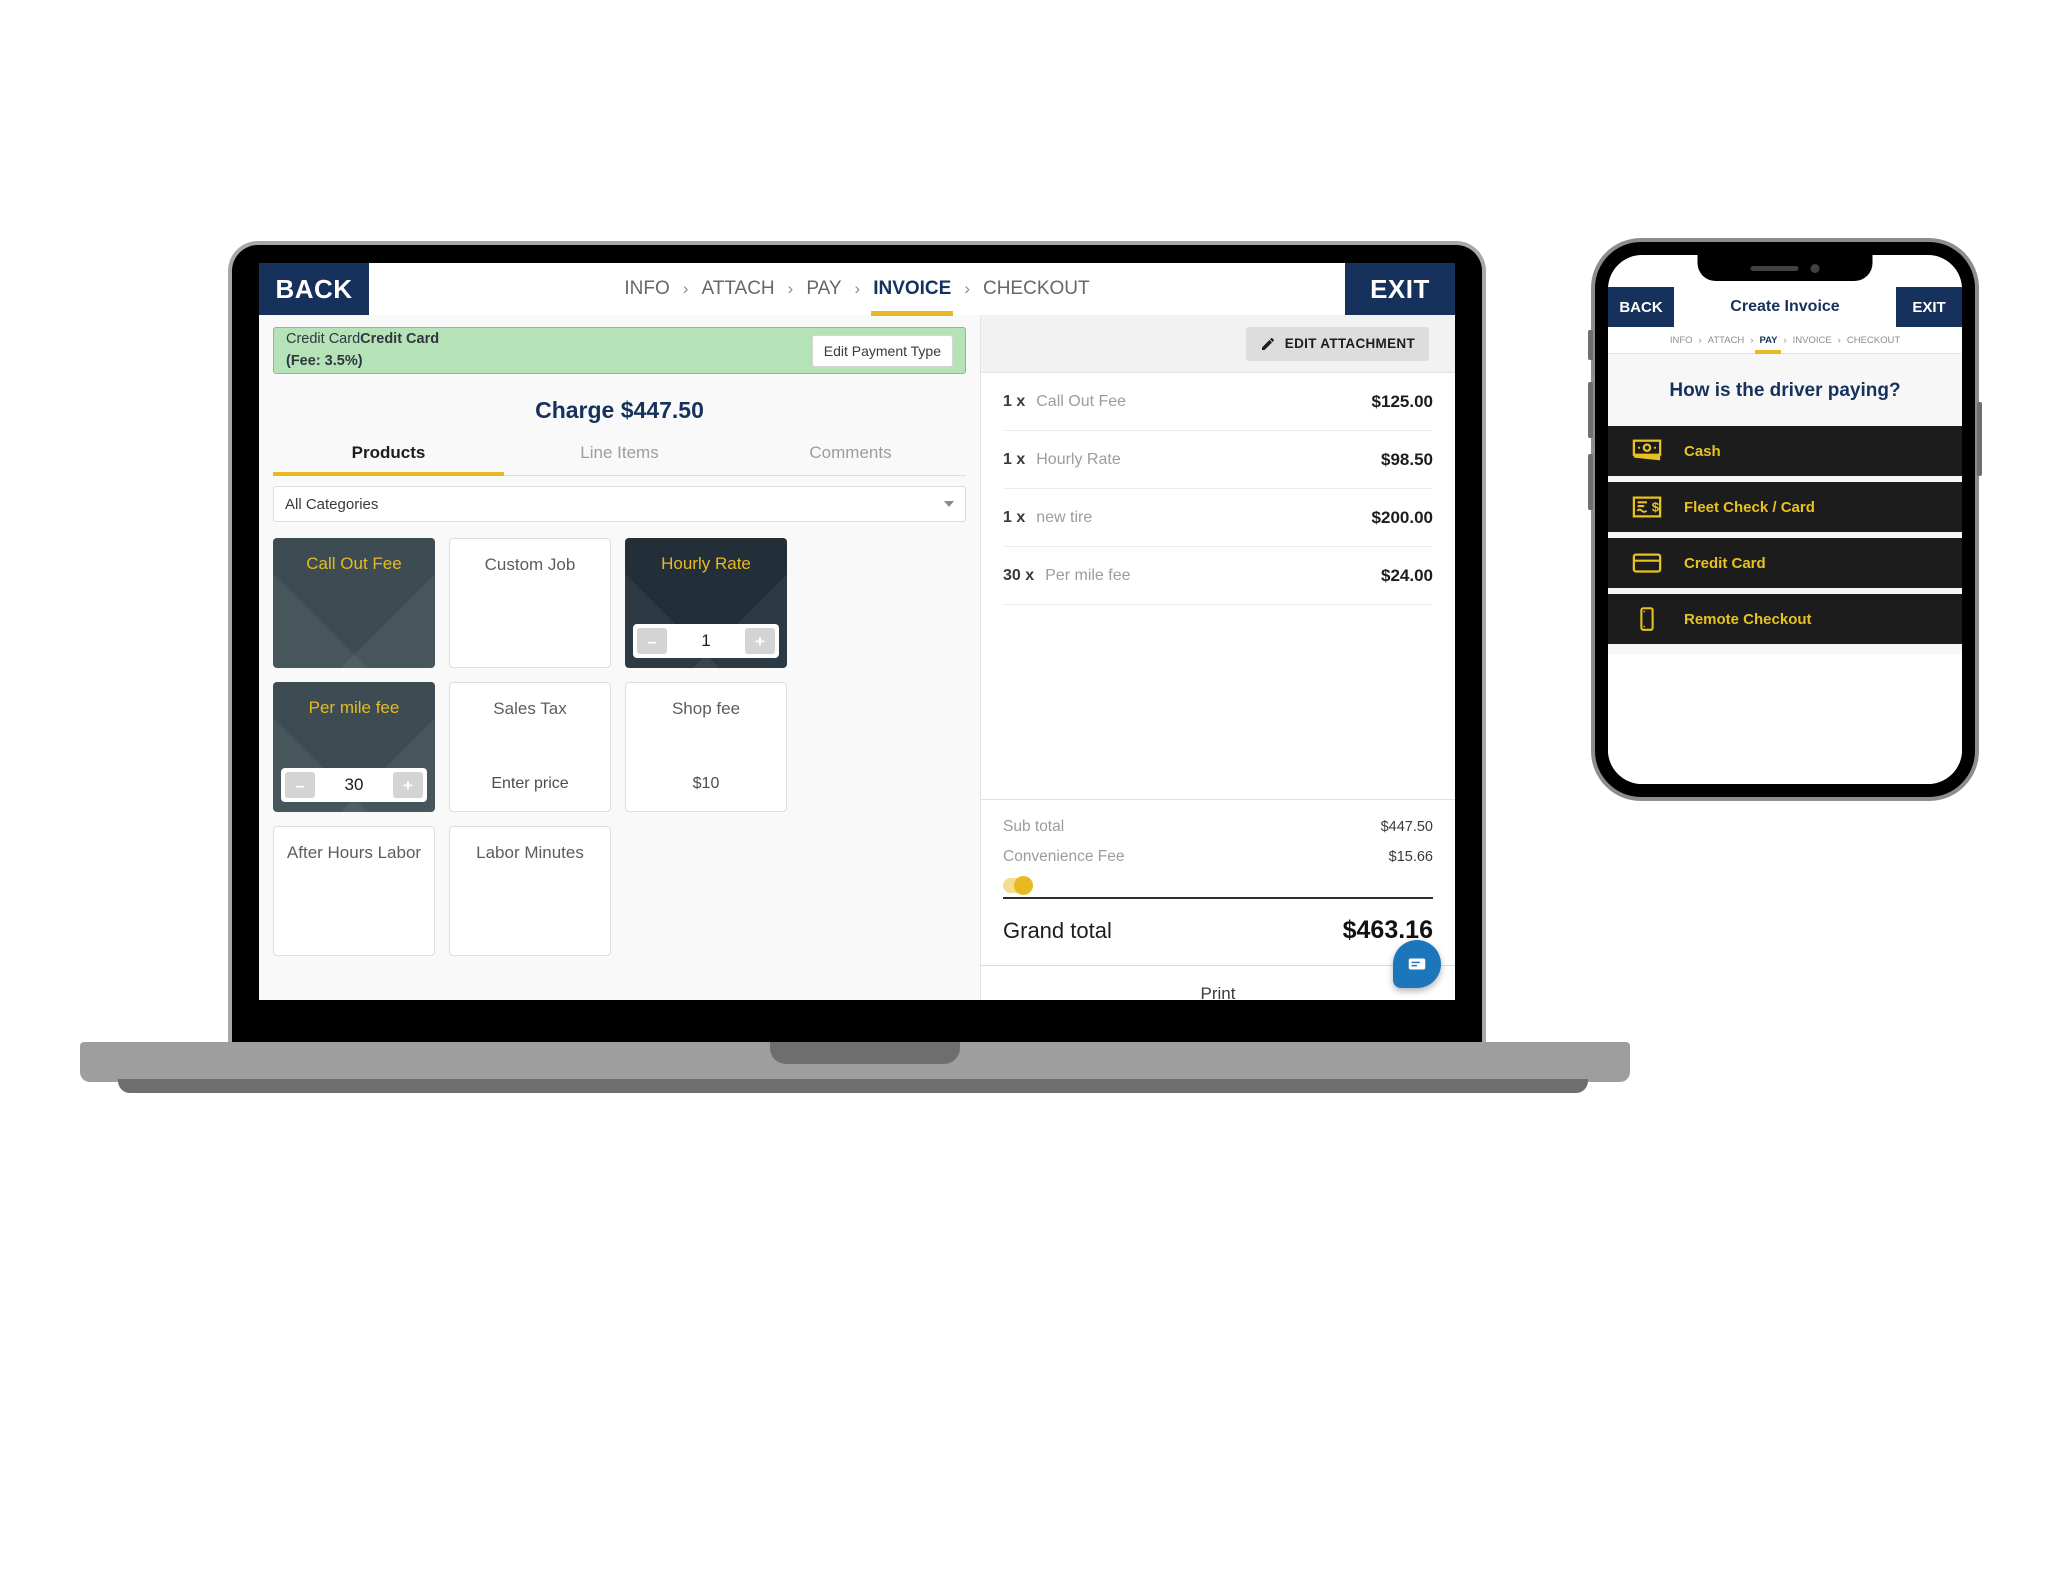 The image size is (2063, 1592). I want to click on product-tile-custom-job: Custom Job, so click(530, 603).